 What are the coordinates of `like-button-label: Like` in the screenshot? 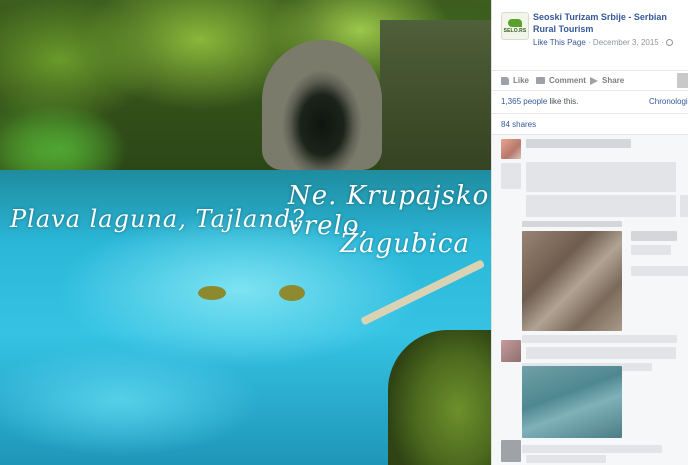 It's located at (521, 80).